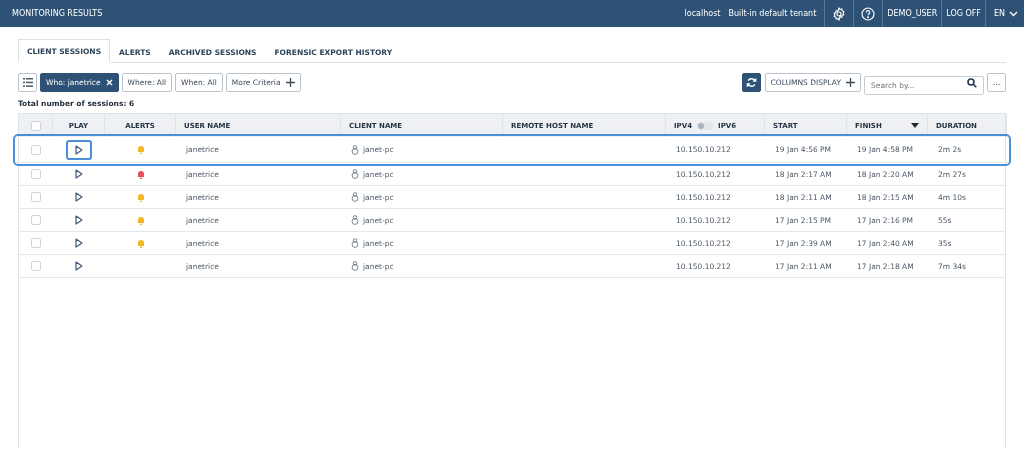  Describe the element at coordinates (868, 13) in the screenshot. I see `help-icon` at that location.